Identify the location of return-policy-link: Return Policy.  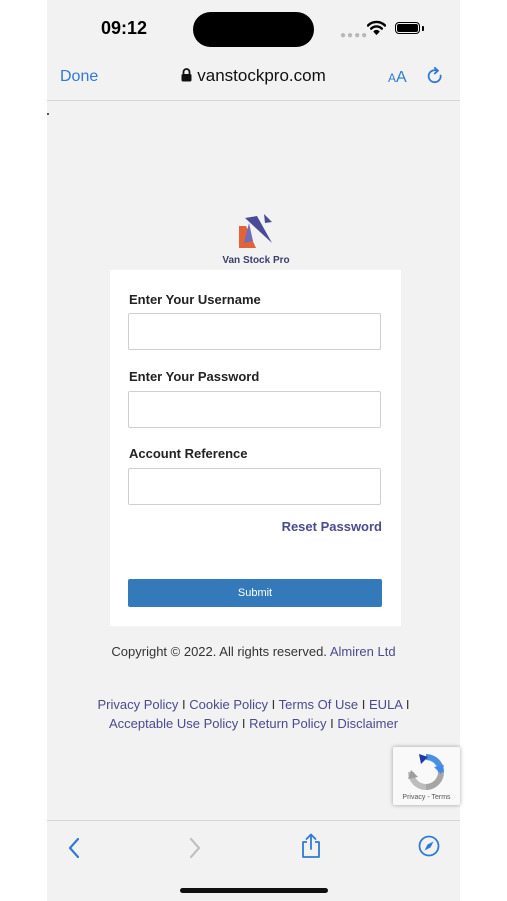
(287, 723).